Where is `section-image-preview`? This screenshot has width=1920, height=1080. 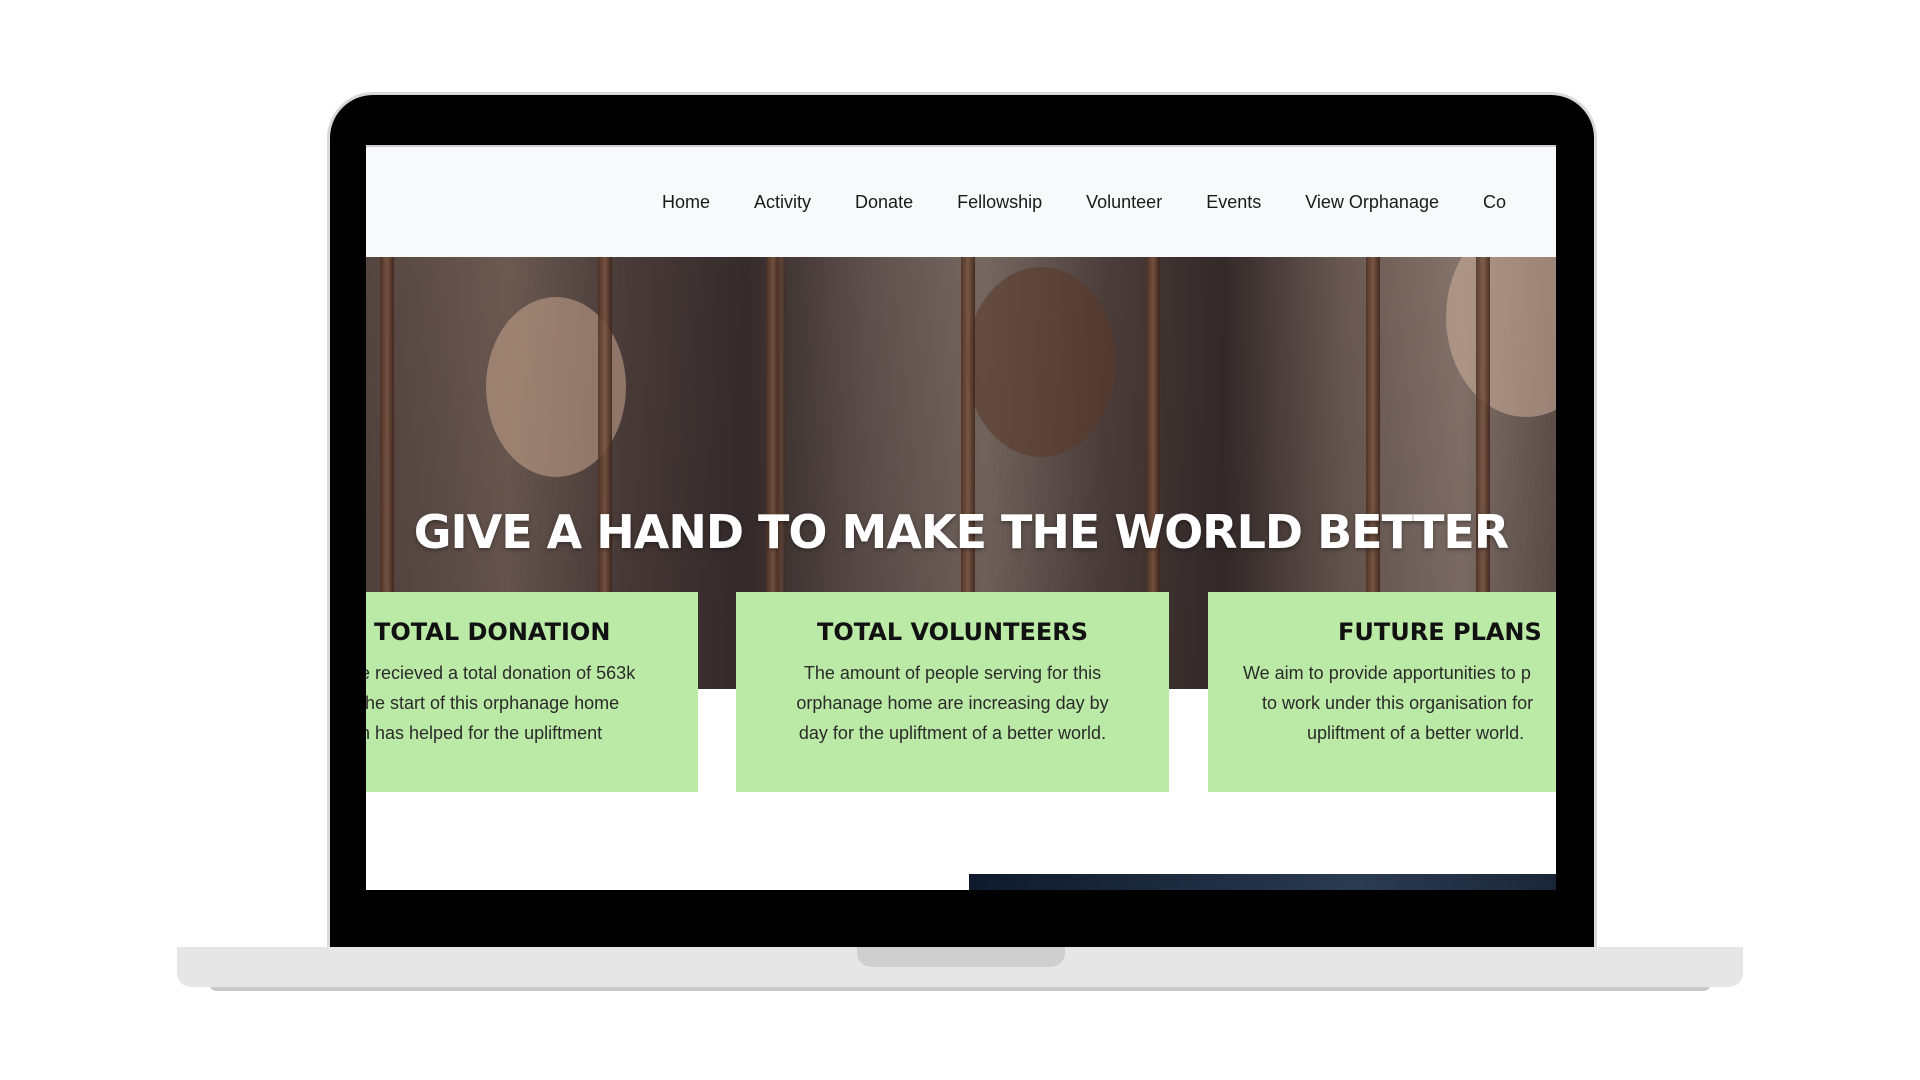 section-image-preview is located at coordinates (1262, 882).